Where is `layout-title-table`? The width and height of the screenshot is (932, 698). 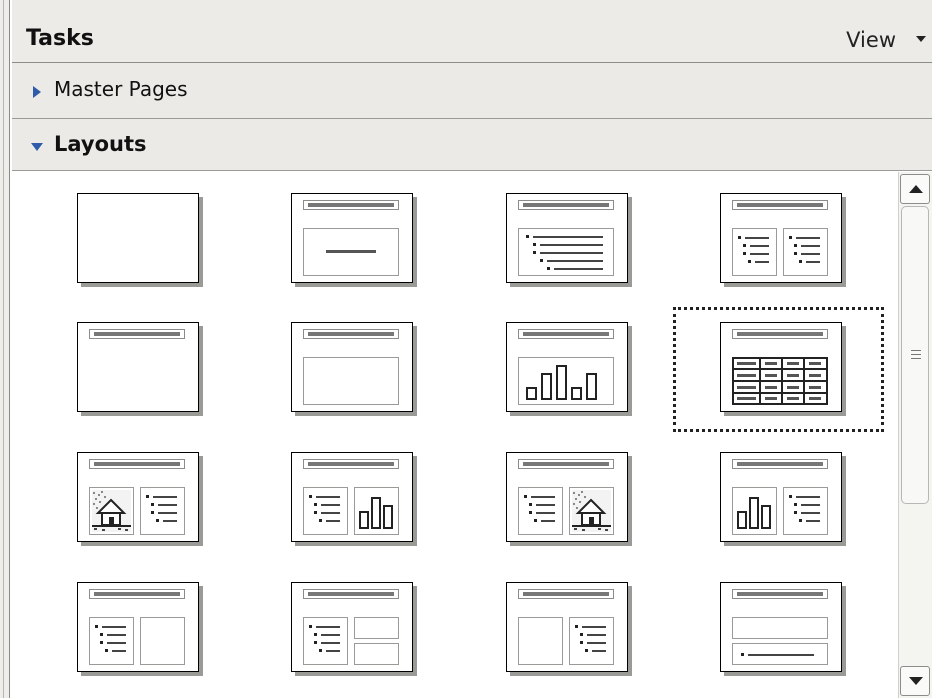
layout-title-table is located at coordinates (781, 367).